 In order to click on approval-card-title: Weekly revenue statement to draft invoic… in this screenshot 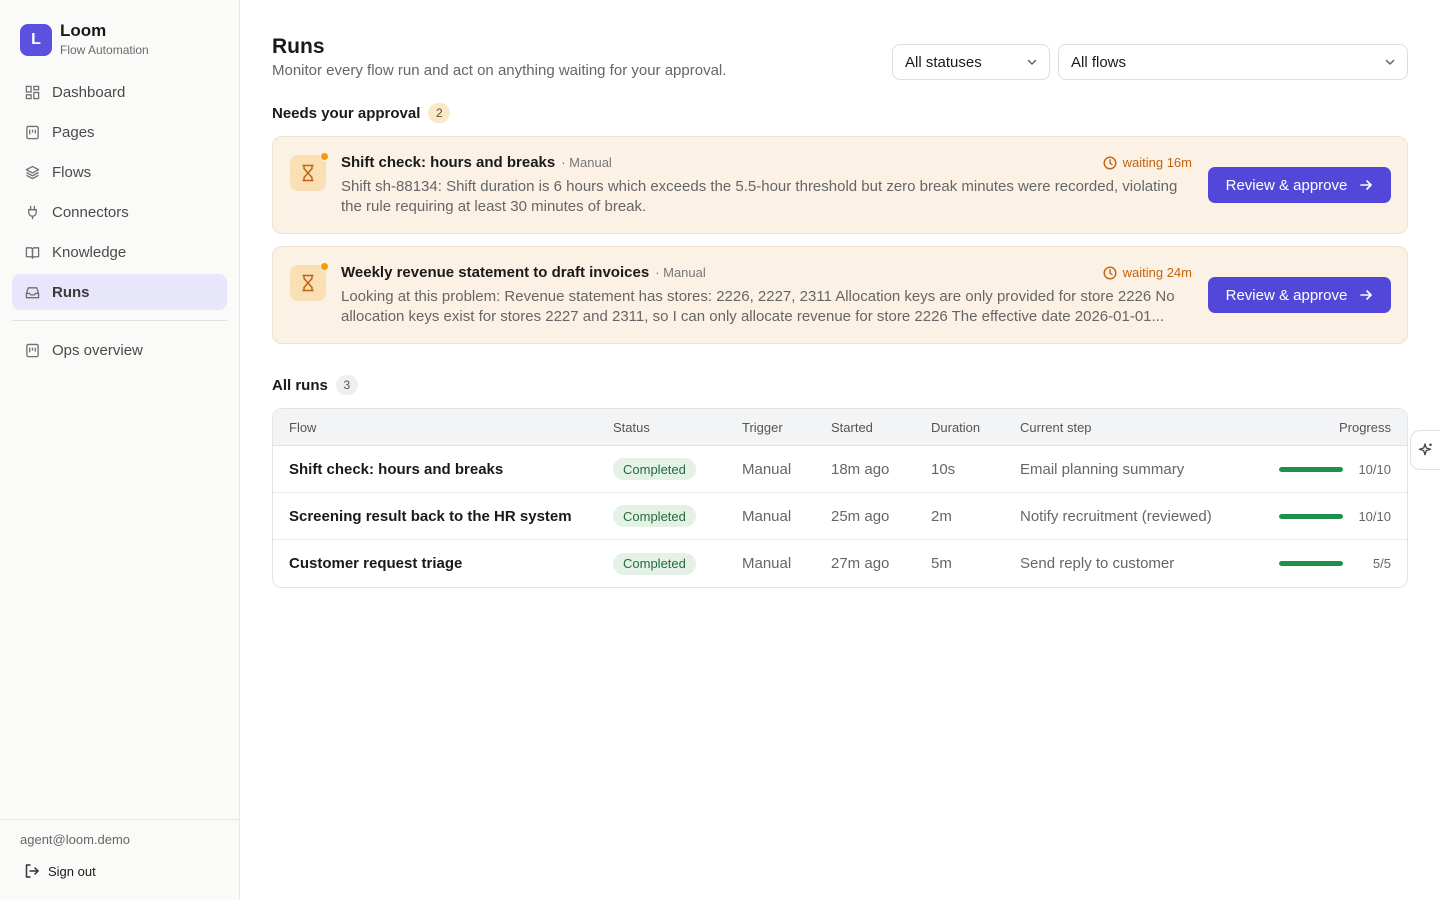, I will do `click(523, 272)`.